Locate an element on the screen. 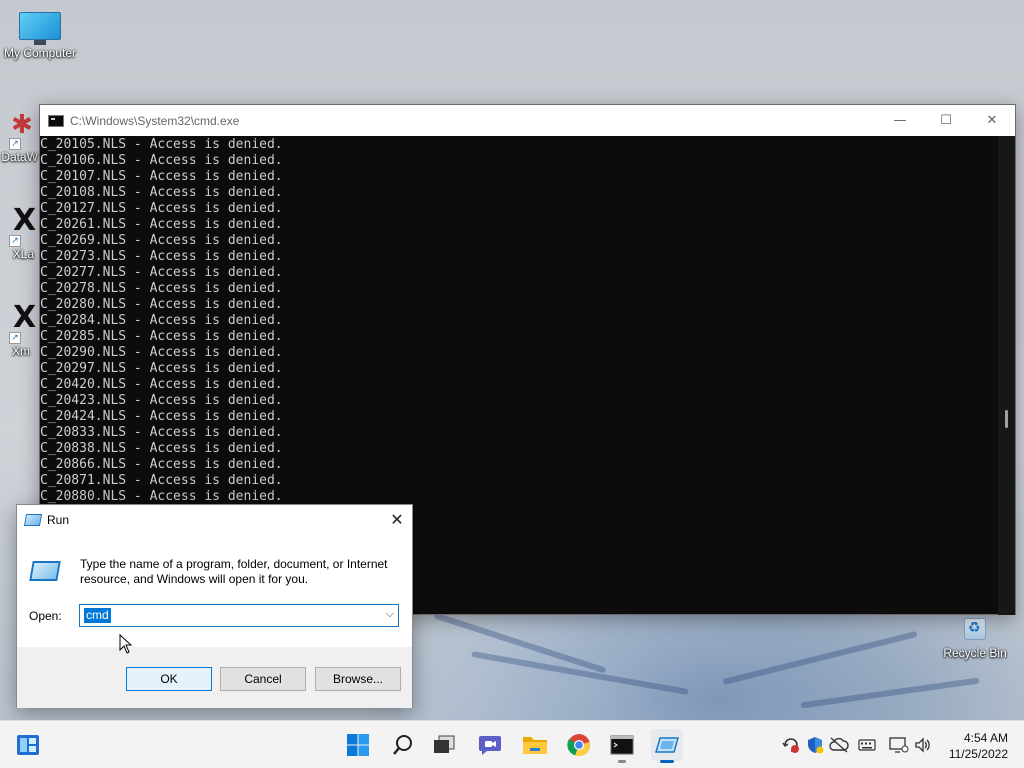 Image resolution: width=1024 pixels, height=768 pixels. xming-app-icon: X ↗ is located at coordinates (20, 322).